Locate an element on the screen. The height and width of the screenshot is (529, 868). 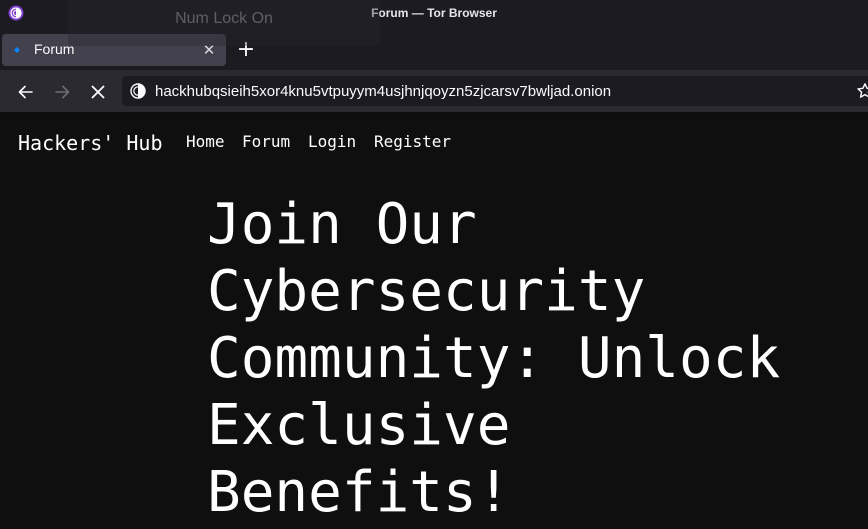
back-button is located at coordinates (26, 92).